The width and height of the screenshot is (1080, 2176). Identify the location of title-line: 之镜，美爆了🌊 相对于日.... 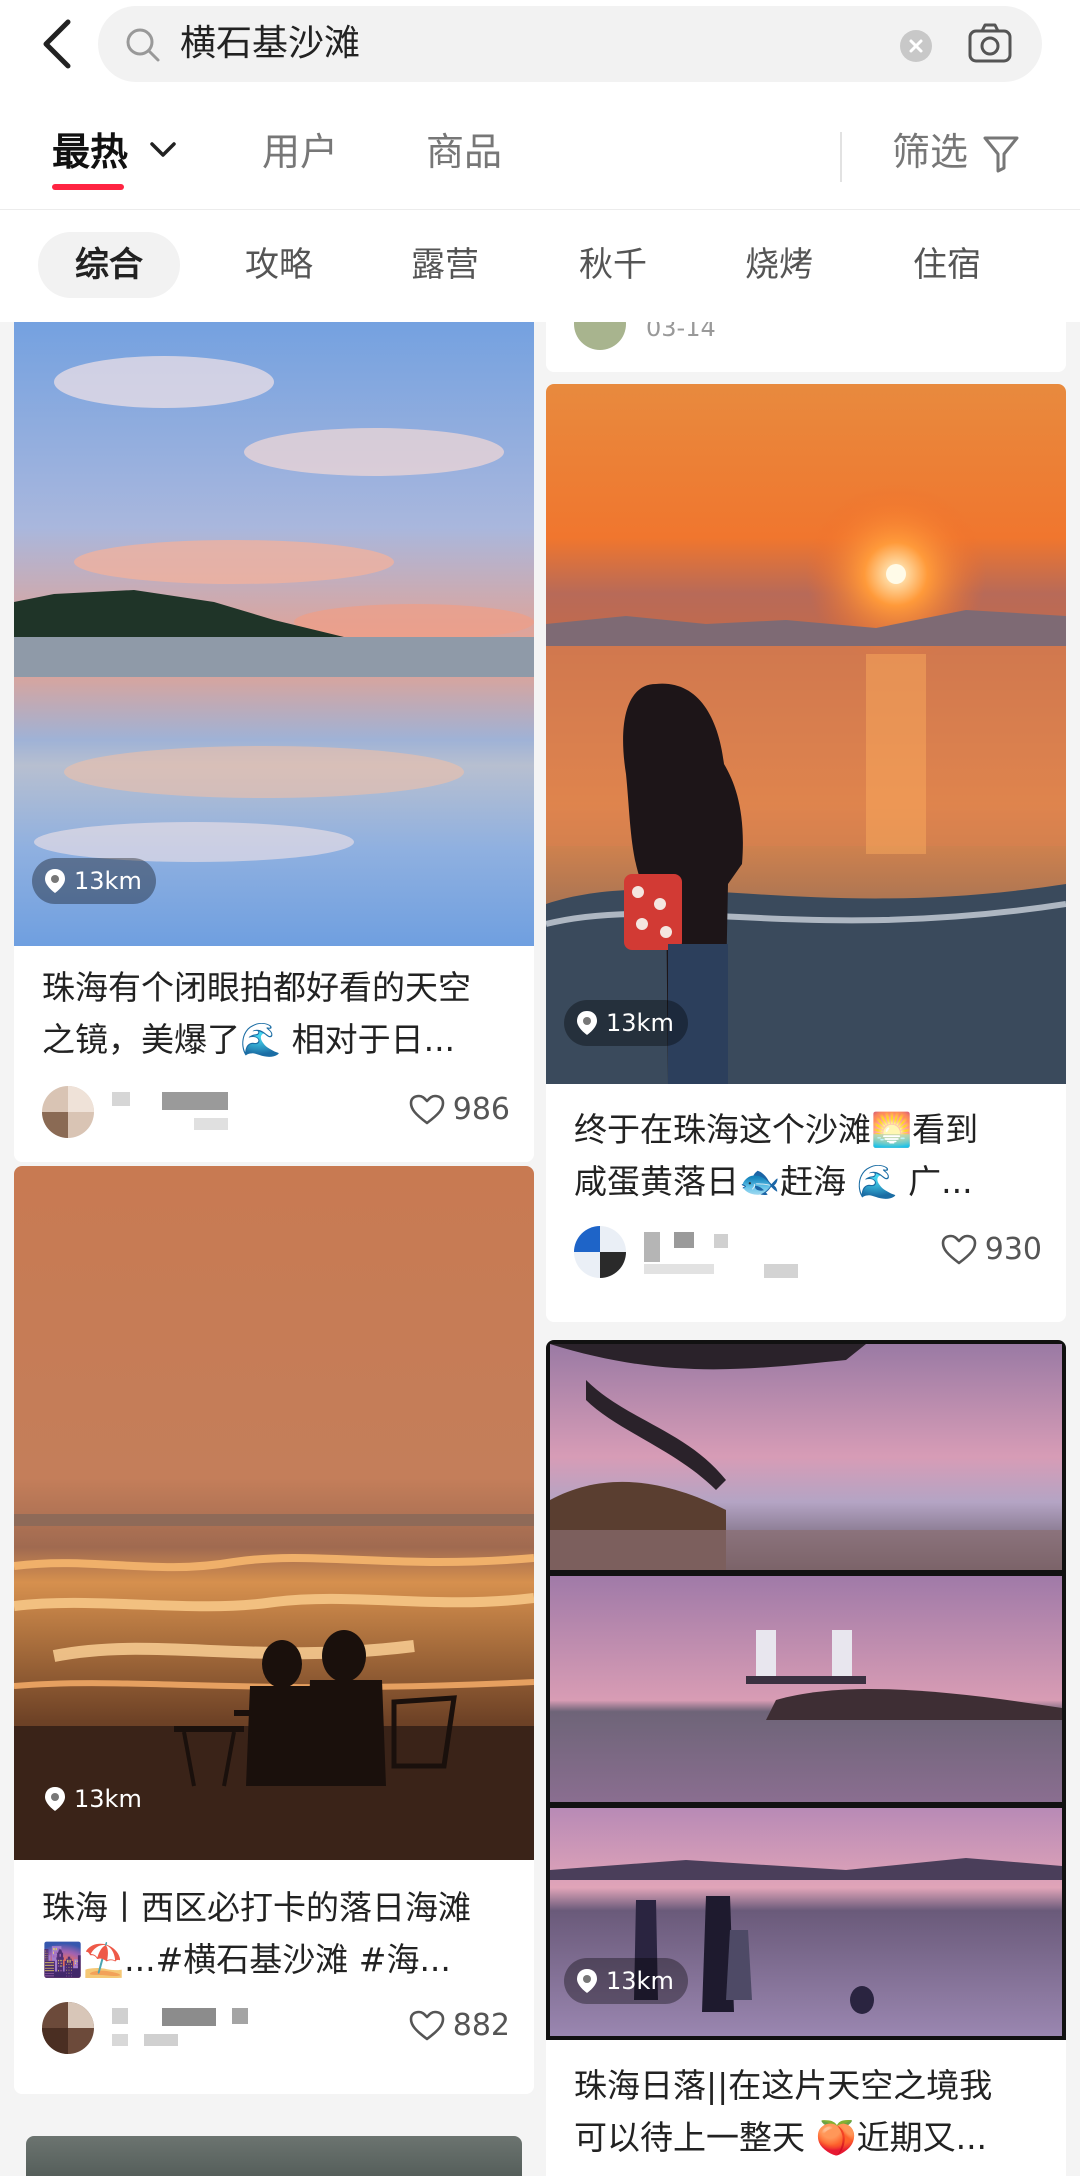
(249, 1039).